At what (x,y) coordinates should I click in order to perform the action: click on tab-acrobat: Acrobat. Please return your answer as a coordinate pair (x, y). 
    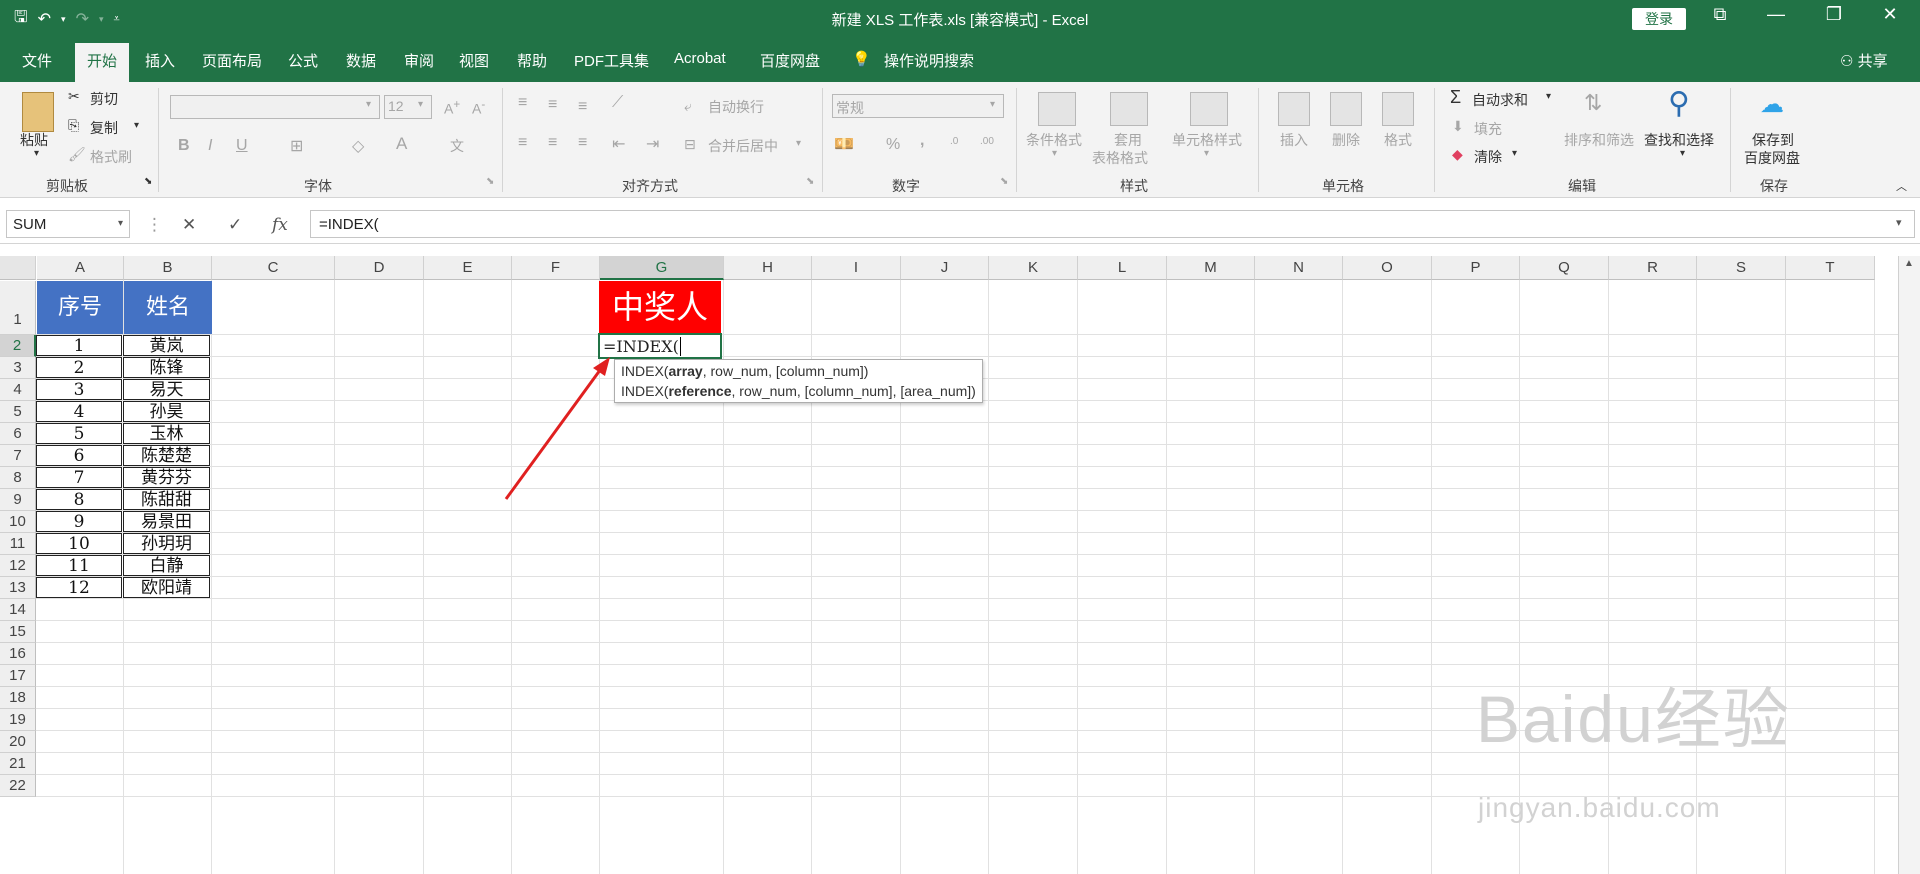
    Looking at the image, I should click on (700, 58).